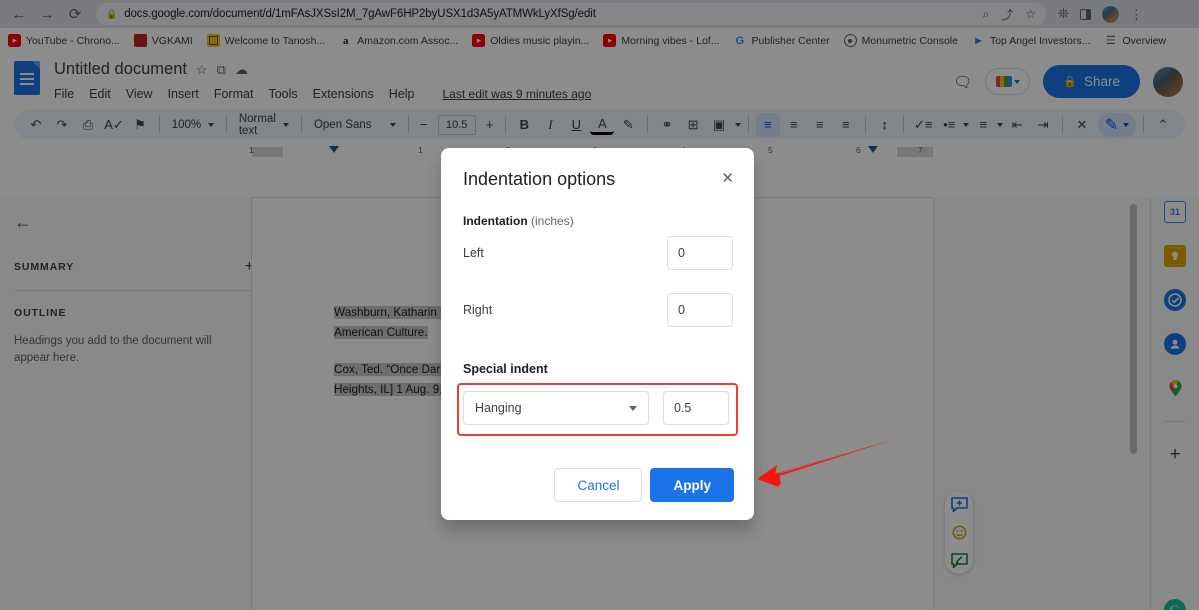 The width and height of the screenshot is (1199, 610). I want to click on special-indent-amount-input: 0.5, so click(696, 408).